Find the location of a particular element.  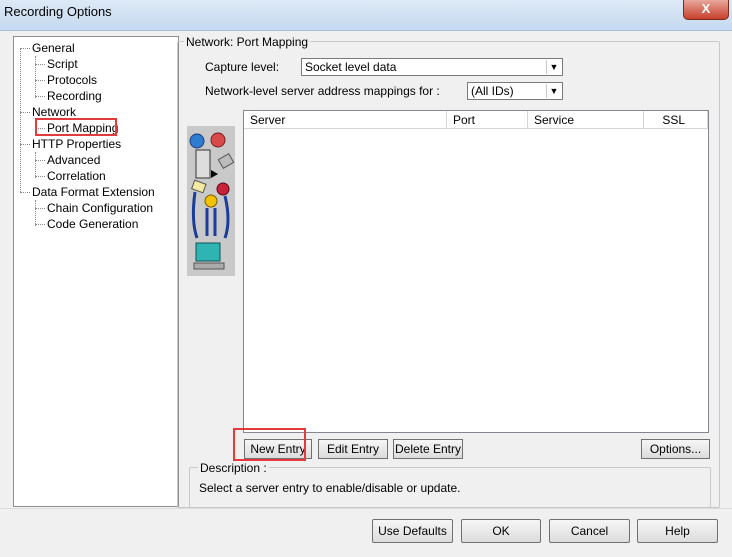

delete-entry-button: Delete Entry is located at coordinates (428, 449).